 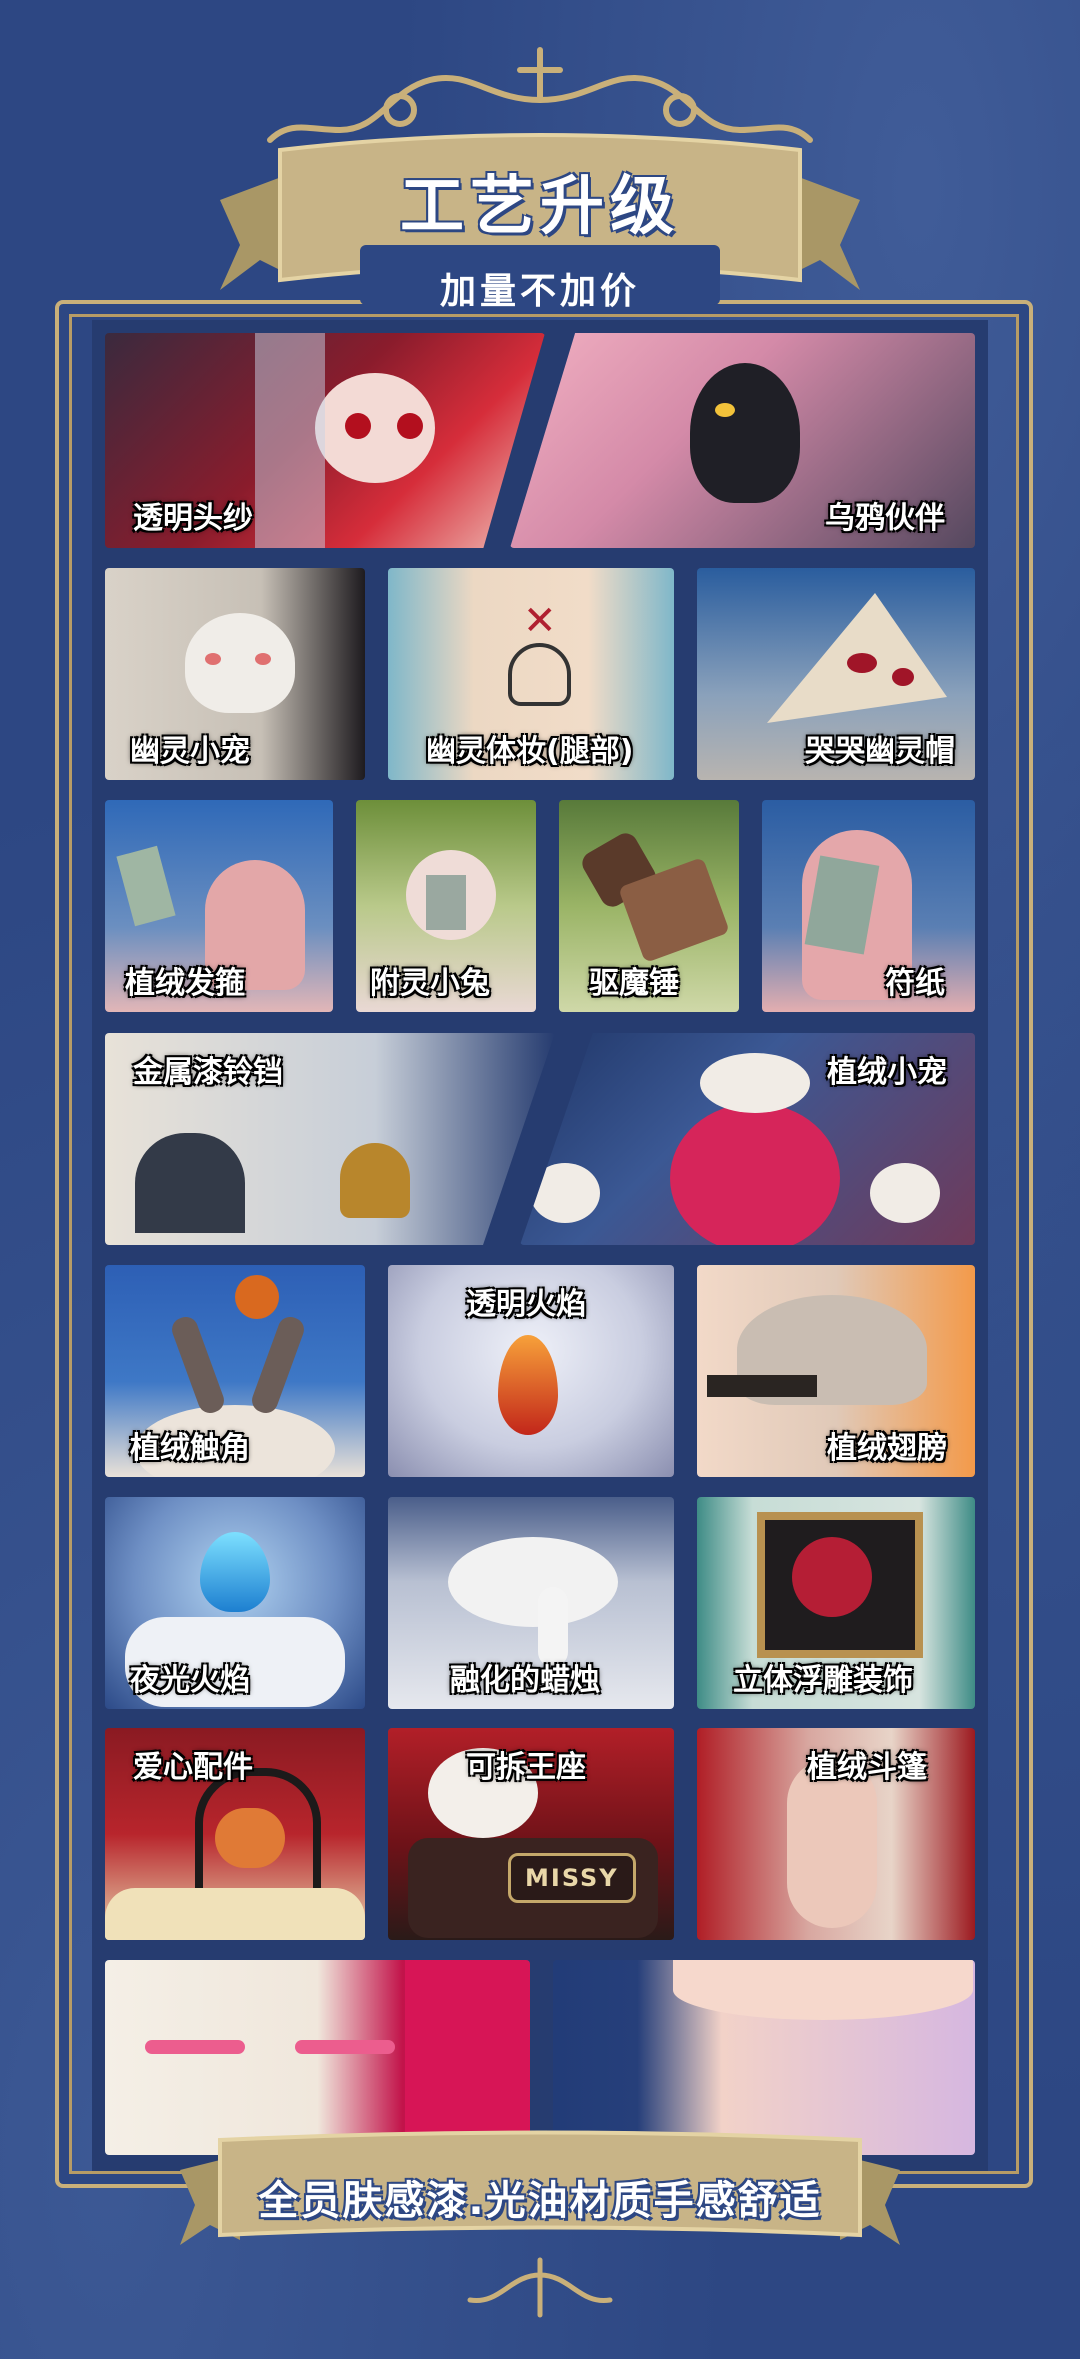 What do you see at coordinates (531, 1834) in the screenshot?
I see `tile-removable-throne: MISSY 可拆王座` at bounding box center [531, 1834].